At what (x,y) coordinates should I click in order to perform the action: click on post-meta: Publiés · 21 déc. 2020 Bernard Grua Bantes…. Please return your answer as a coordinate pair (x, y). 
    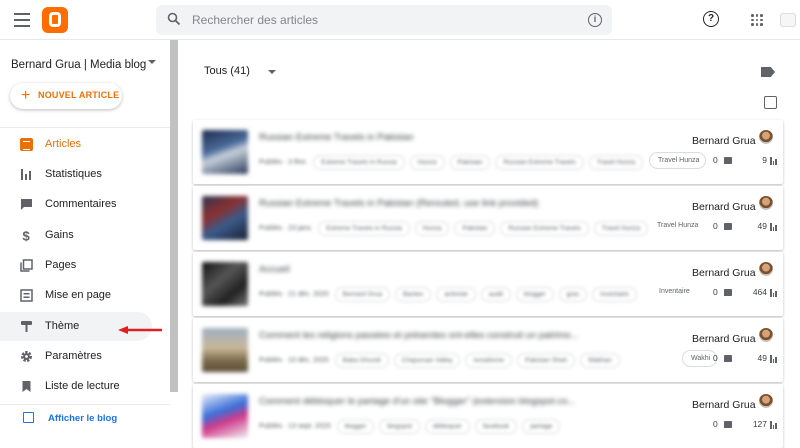
    Looking at the image, I should click on (469, 294).